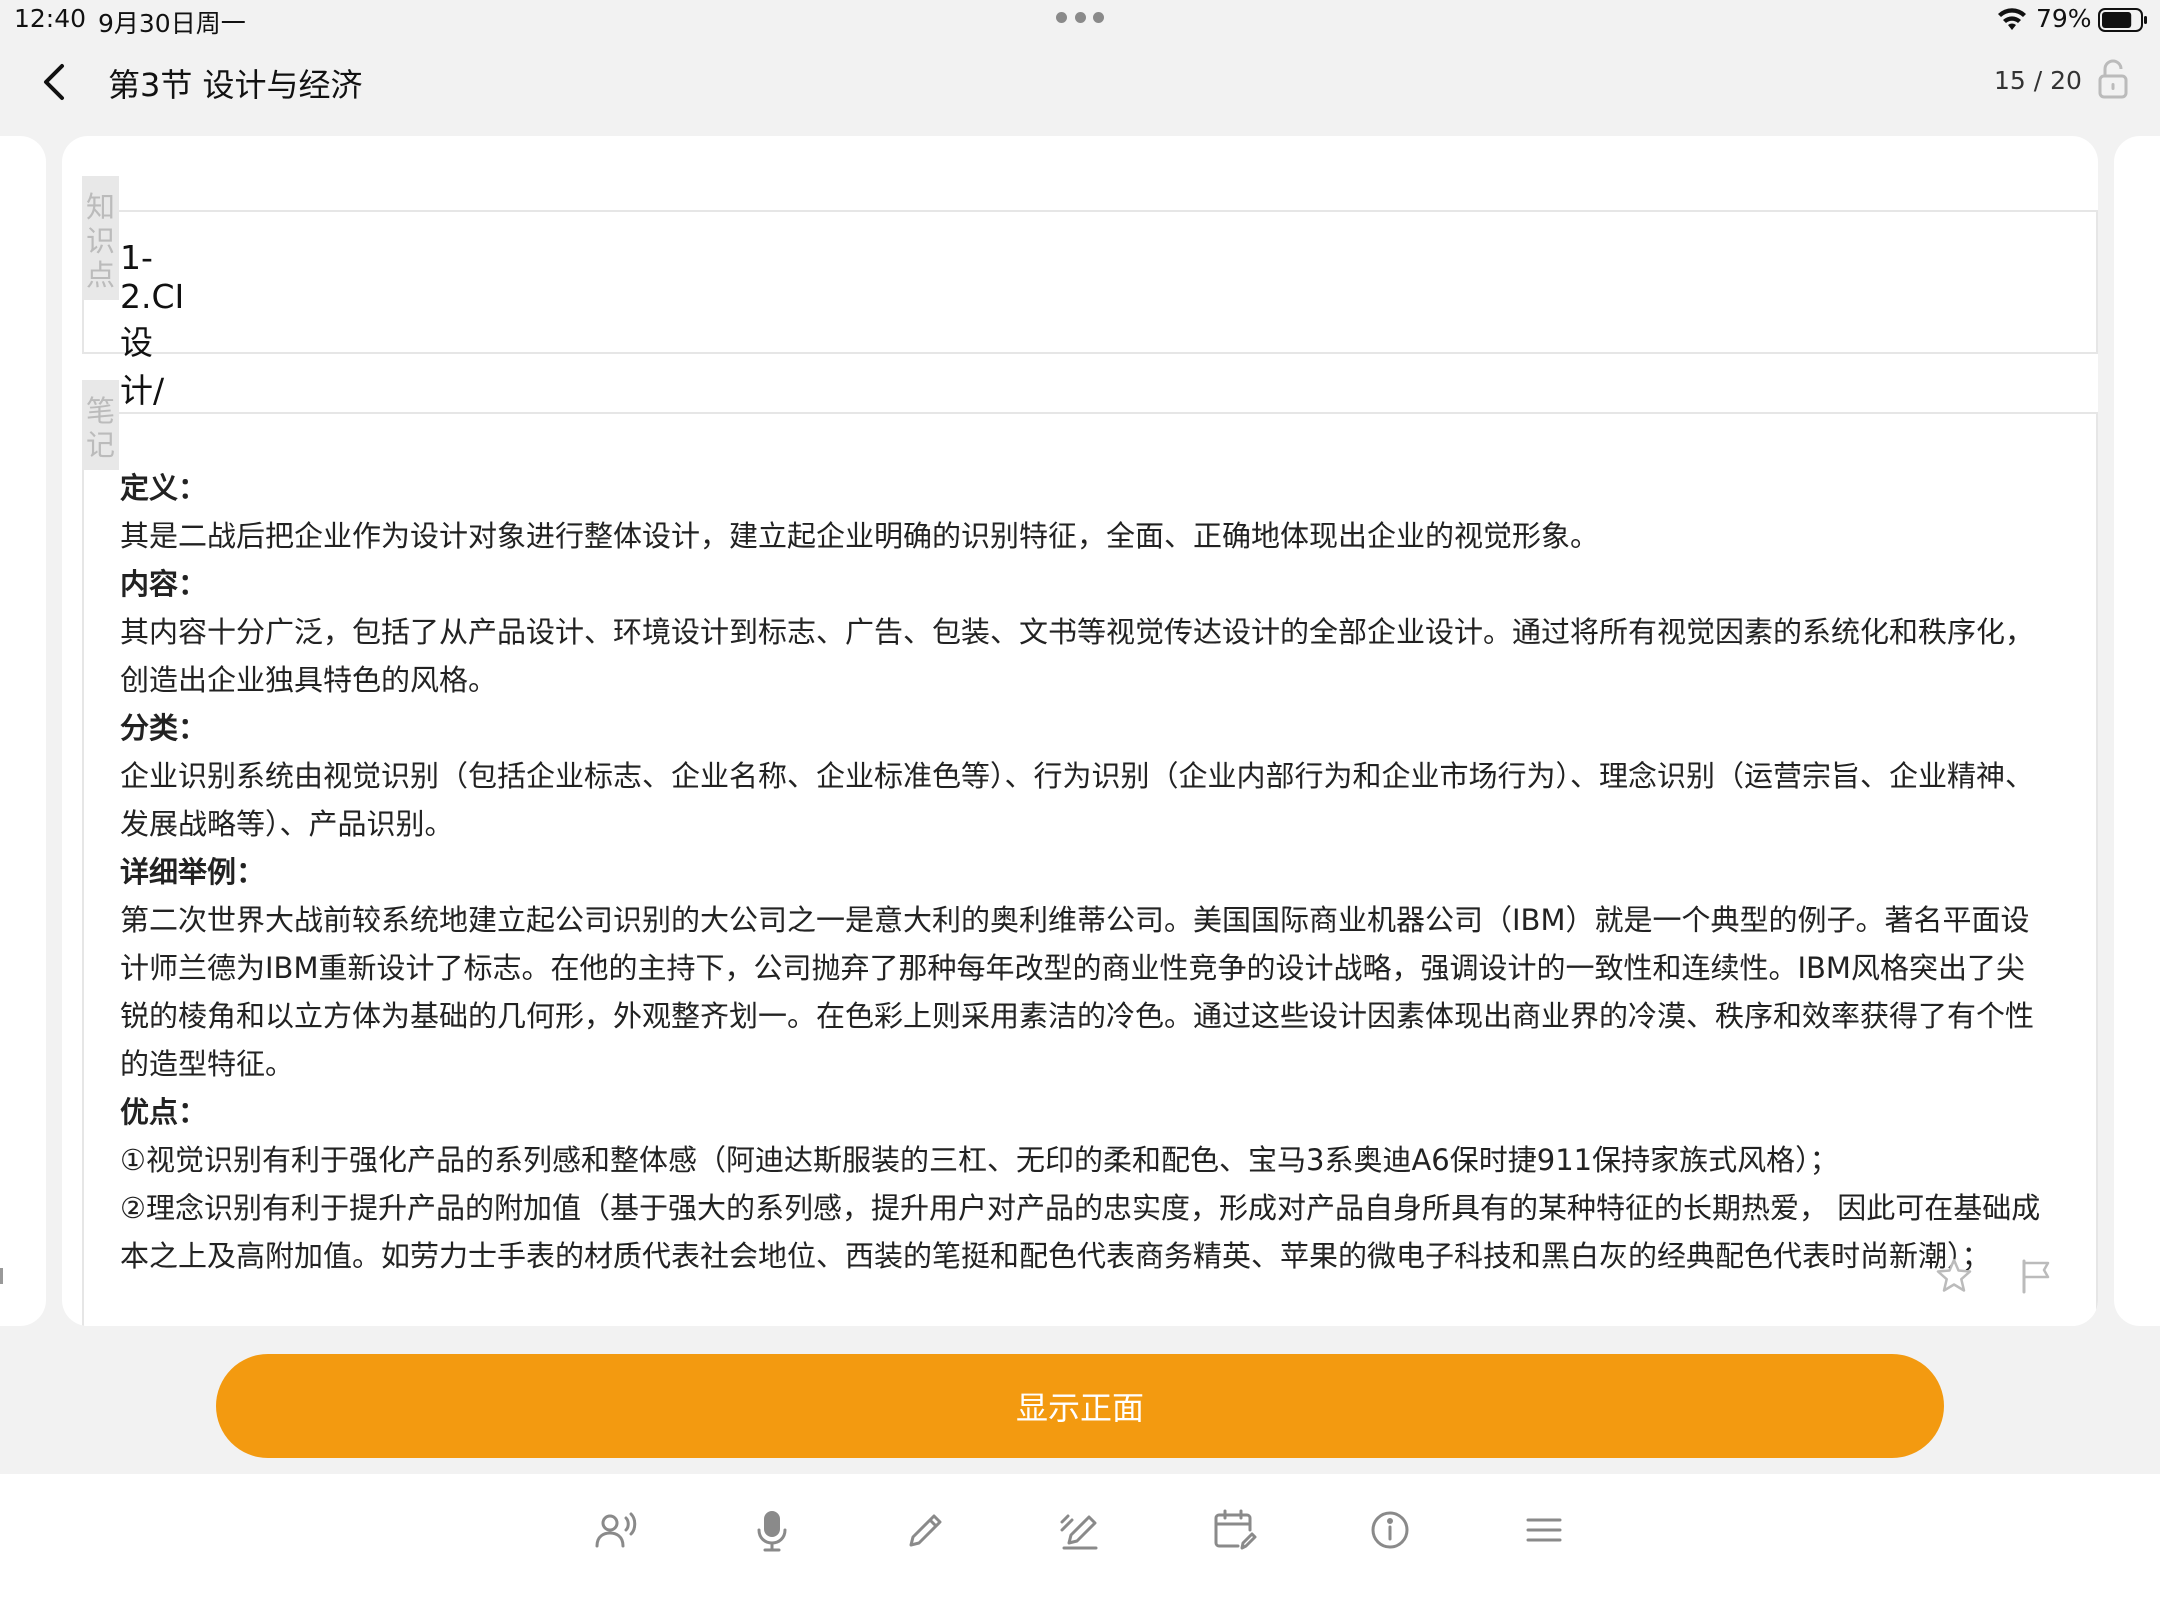  I want to click on bottom-toolbar, so click(1080, 1547).